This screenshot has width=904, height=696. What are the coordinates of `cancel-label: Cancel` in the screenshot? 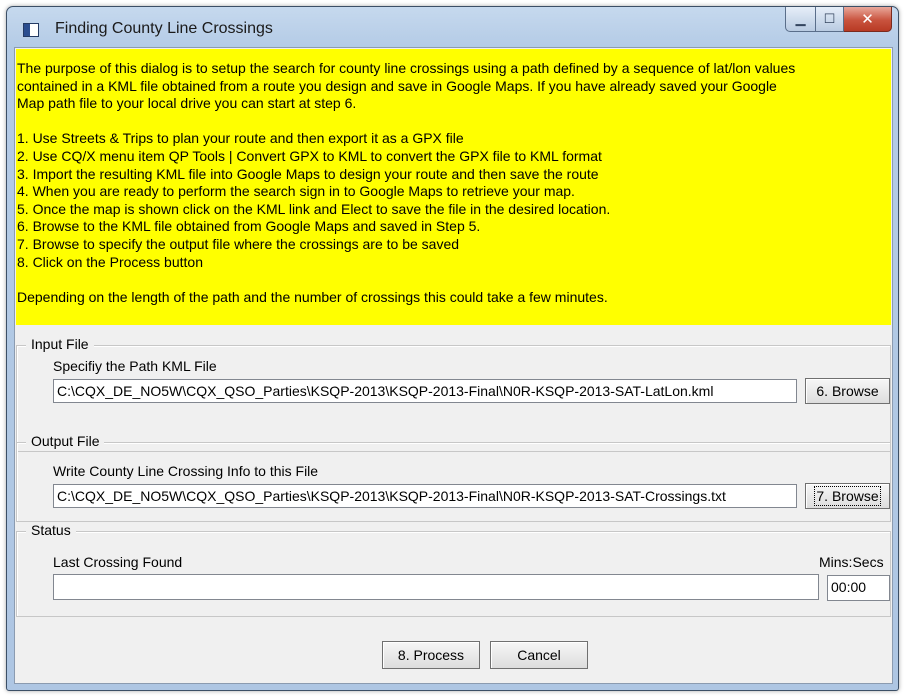 It's located at (539, 655).